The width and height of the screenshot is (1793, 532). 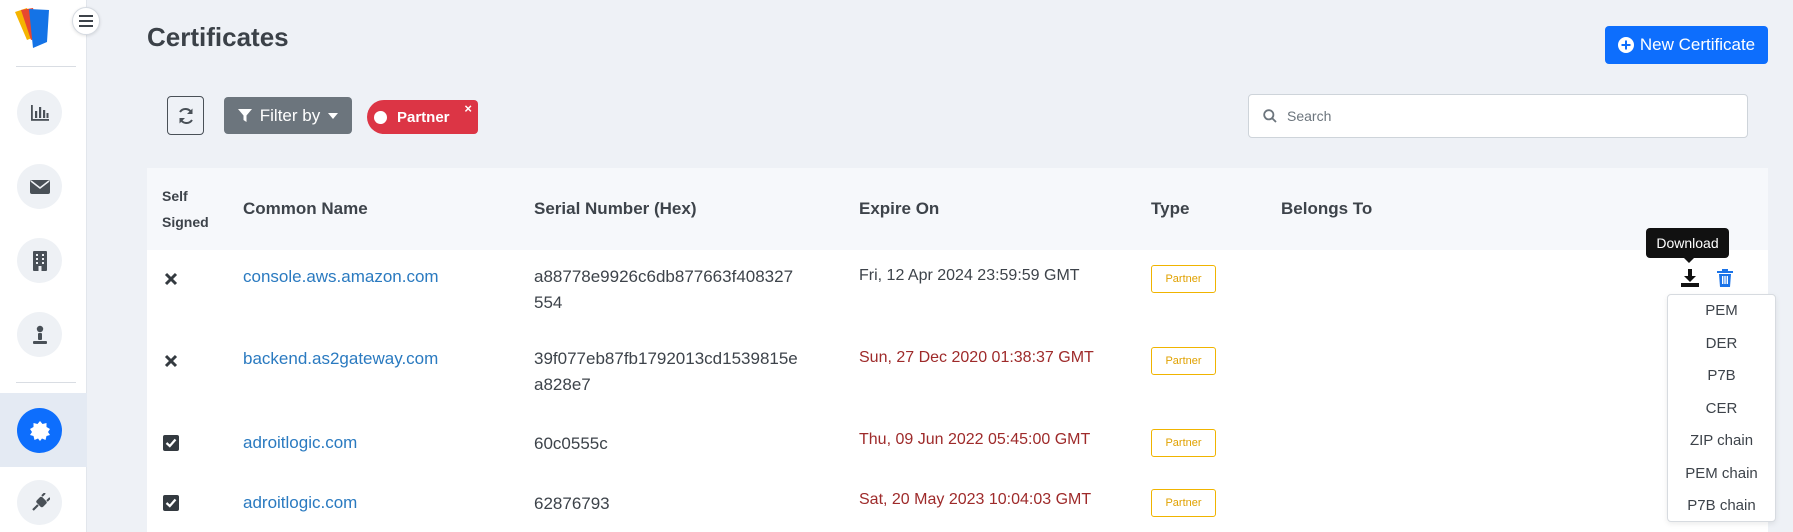 I want to click on filter-chip-partner: Partner ×, so click(x=422, y=117).